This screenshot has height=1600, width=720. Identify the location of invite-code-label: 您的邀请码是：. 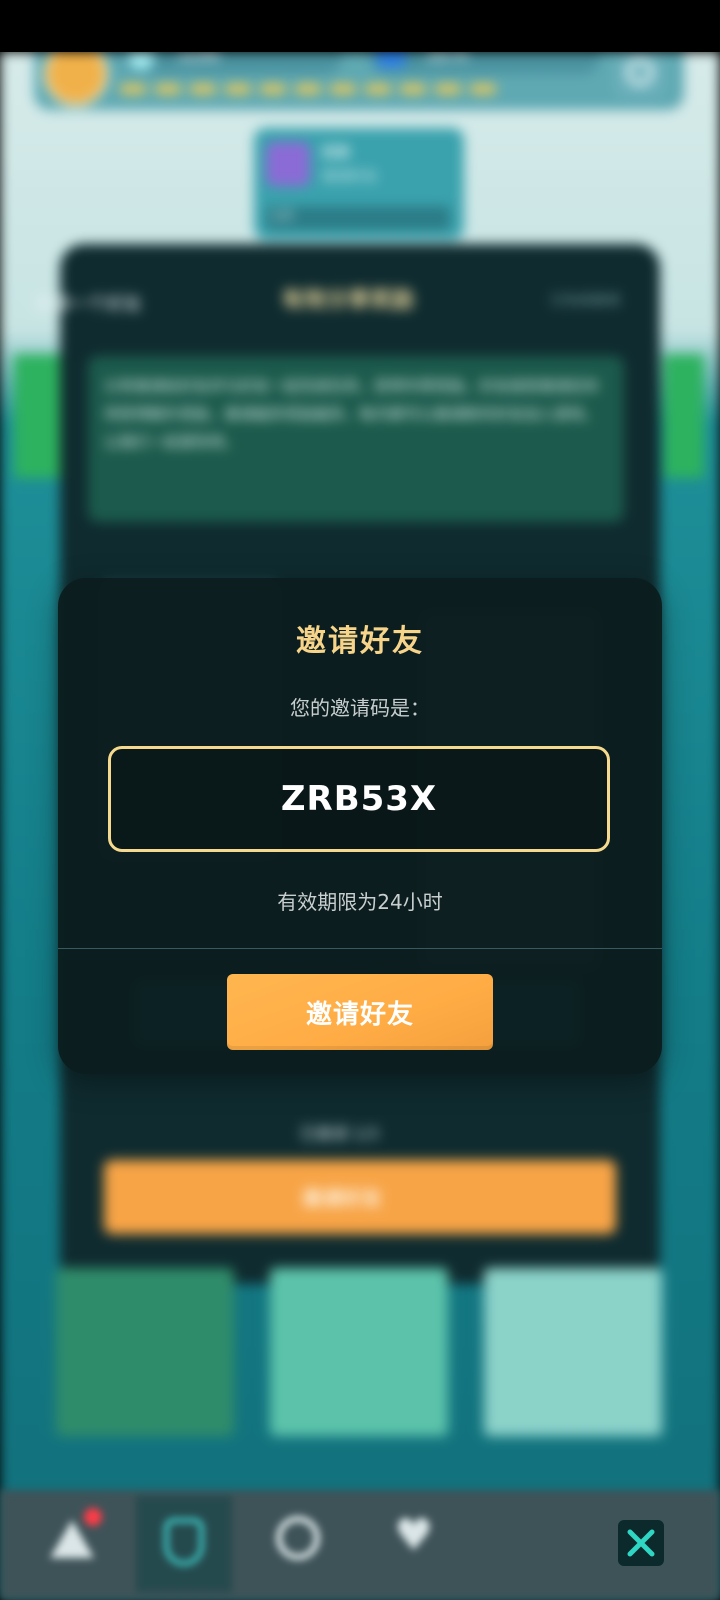
(360, 708).